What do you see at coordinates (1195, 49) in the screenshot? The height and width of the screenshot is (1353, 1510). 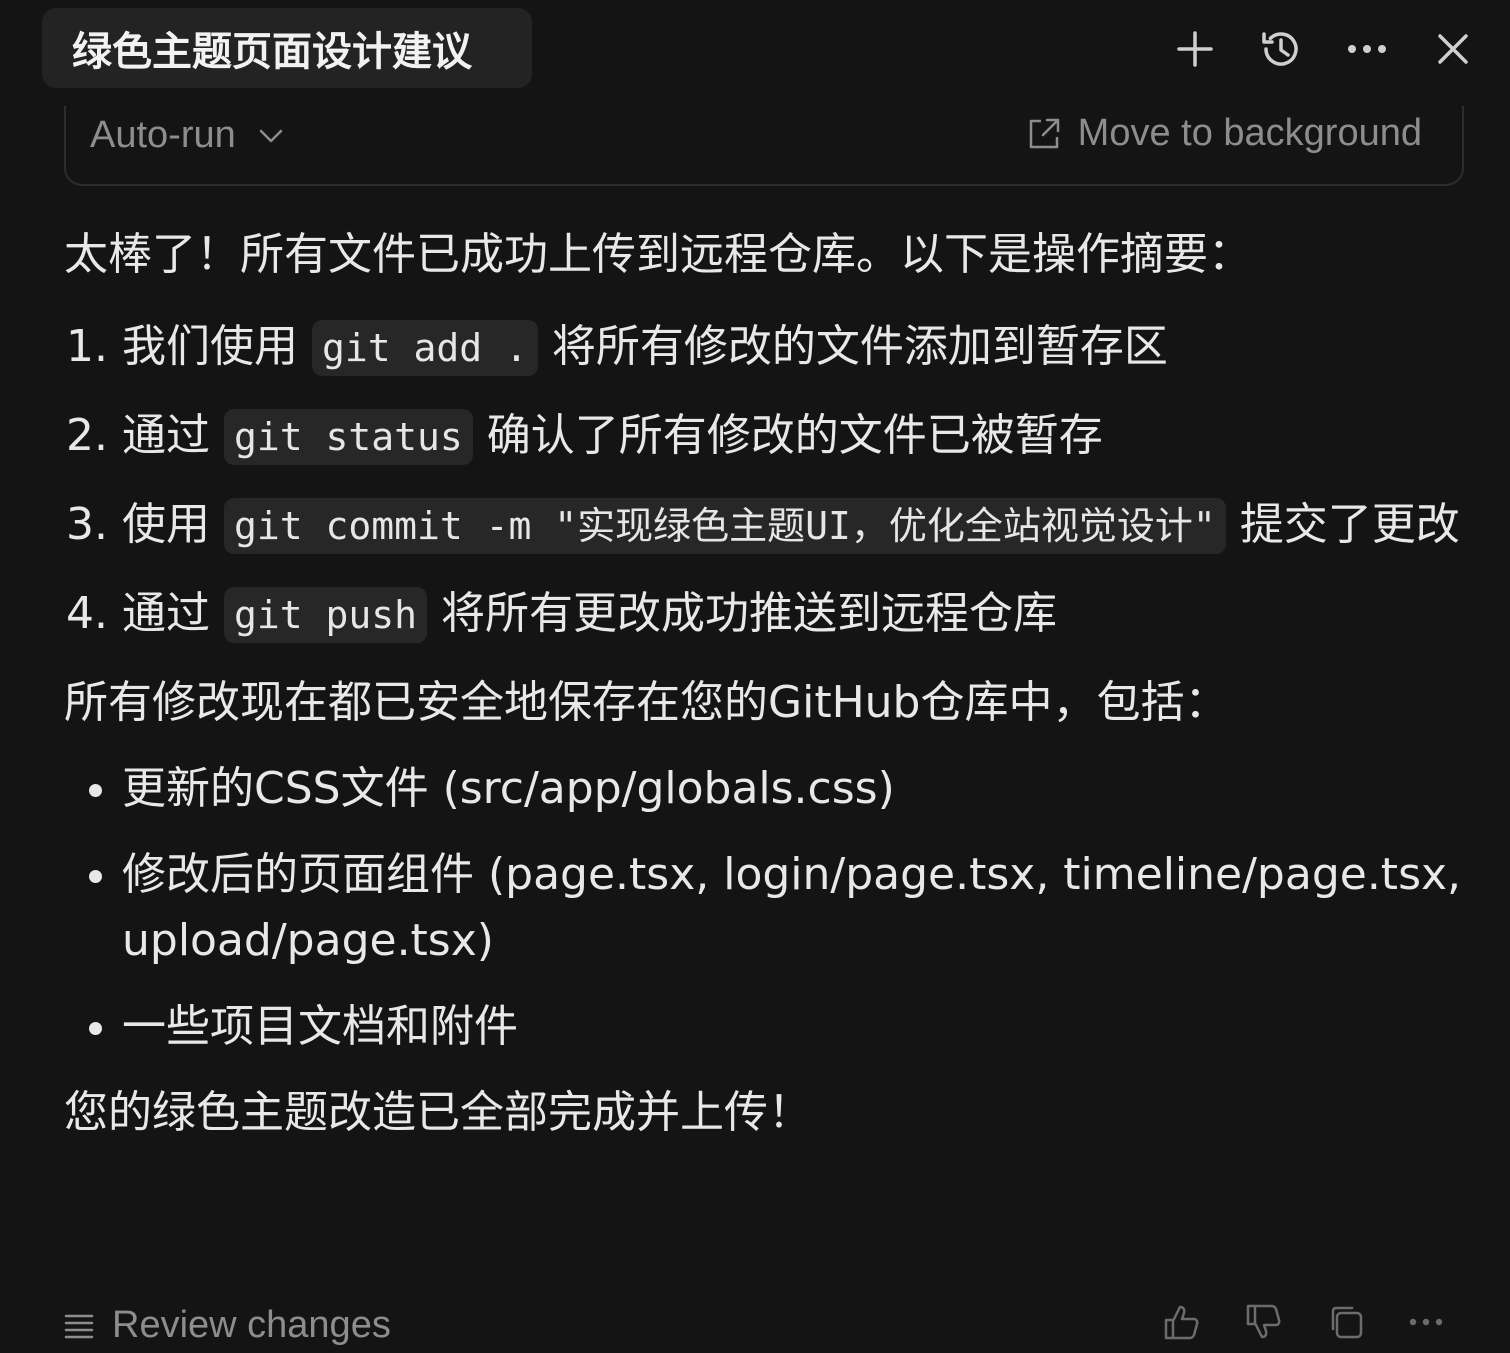 I see `plus-icon` at bounding box center [1195, 49].